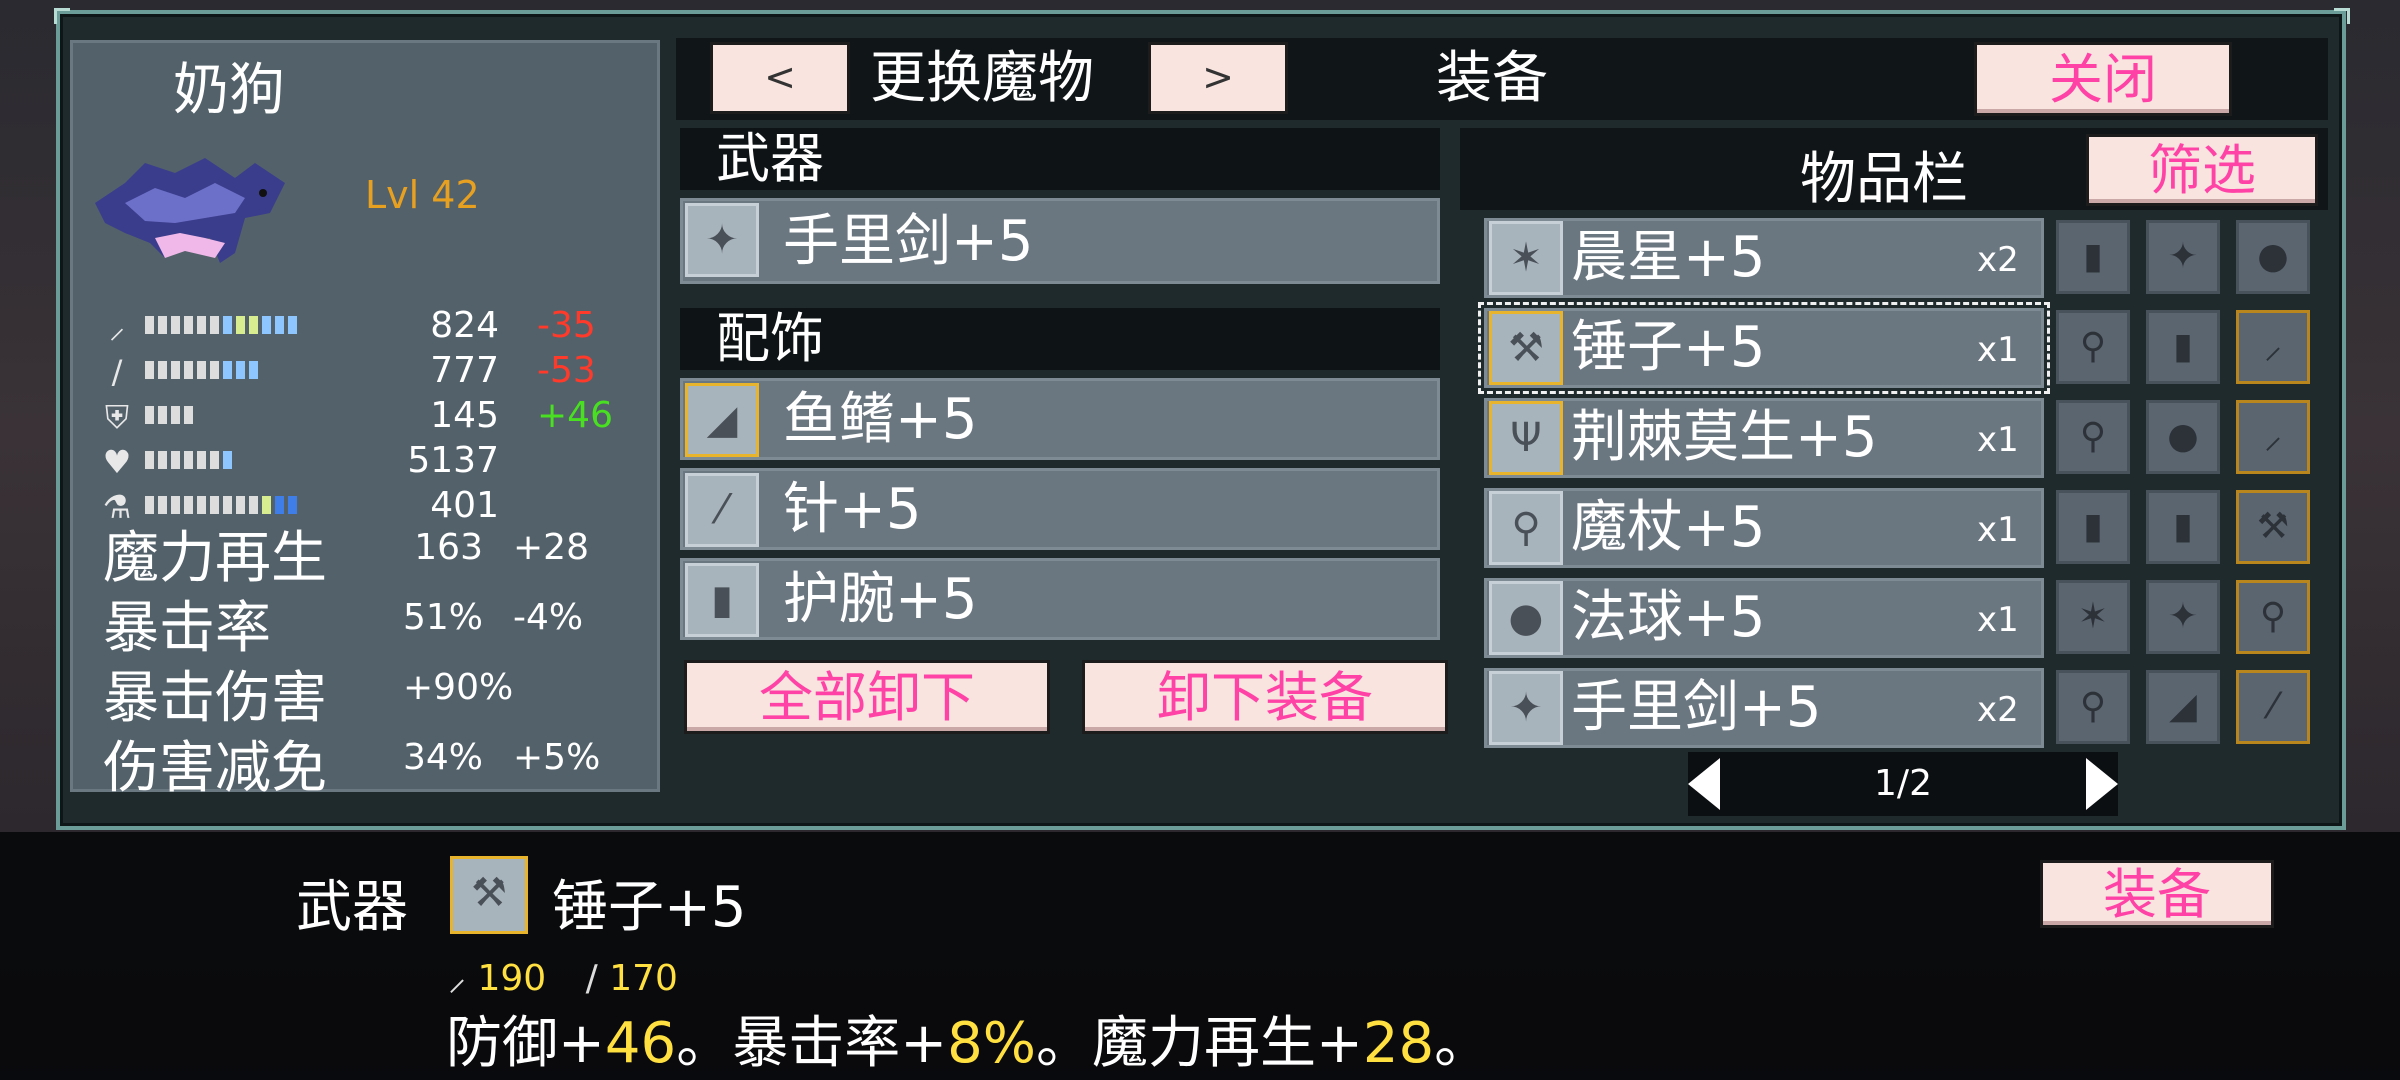  What do you see at coordinates (464, 325) in the screenshot?
I see `stat-value: 824` at bounding box center [464, 325].